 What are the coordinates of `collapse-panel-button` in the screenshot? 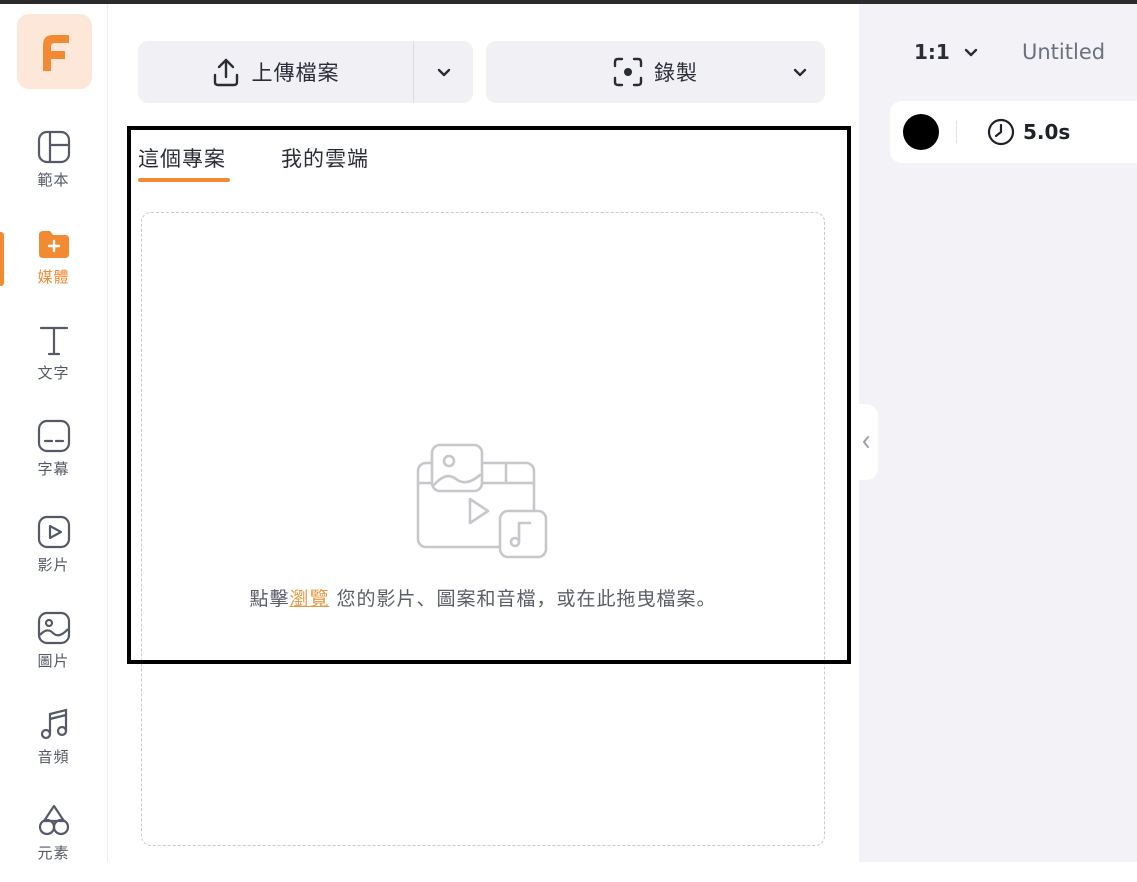 It's located at (866, 442).